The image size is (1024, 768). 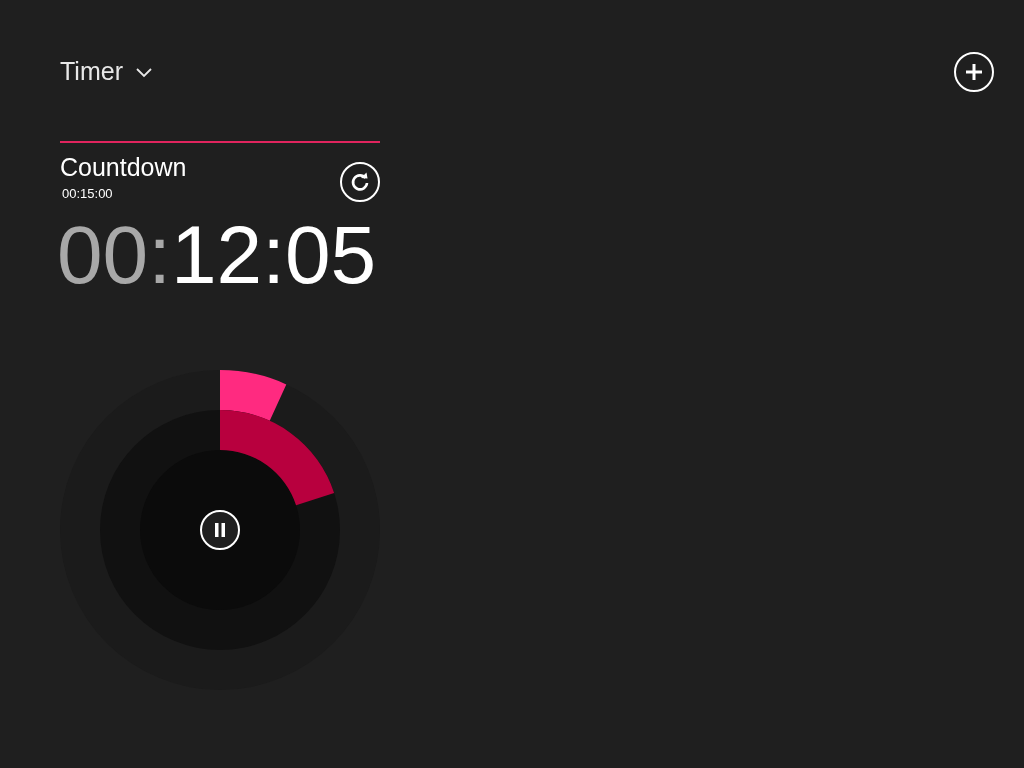 What do you see at coordinates (88, 194) in the screenshot?
I see `timer-duration: 00:15:00` at bounding box center [88, 194].